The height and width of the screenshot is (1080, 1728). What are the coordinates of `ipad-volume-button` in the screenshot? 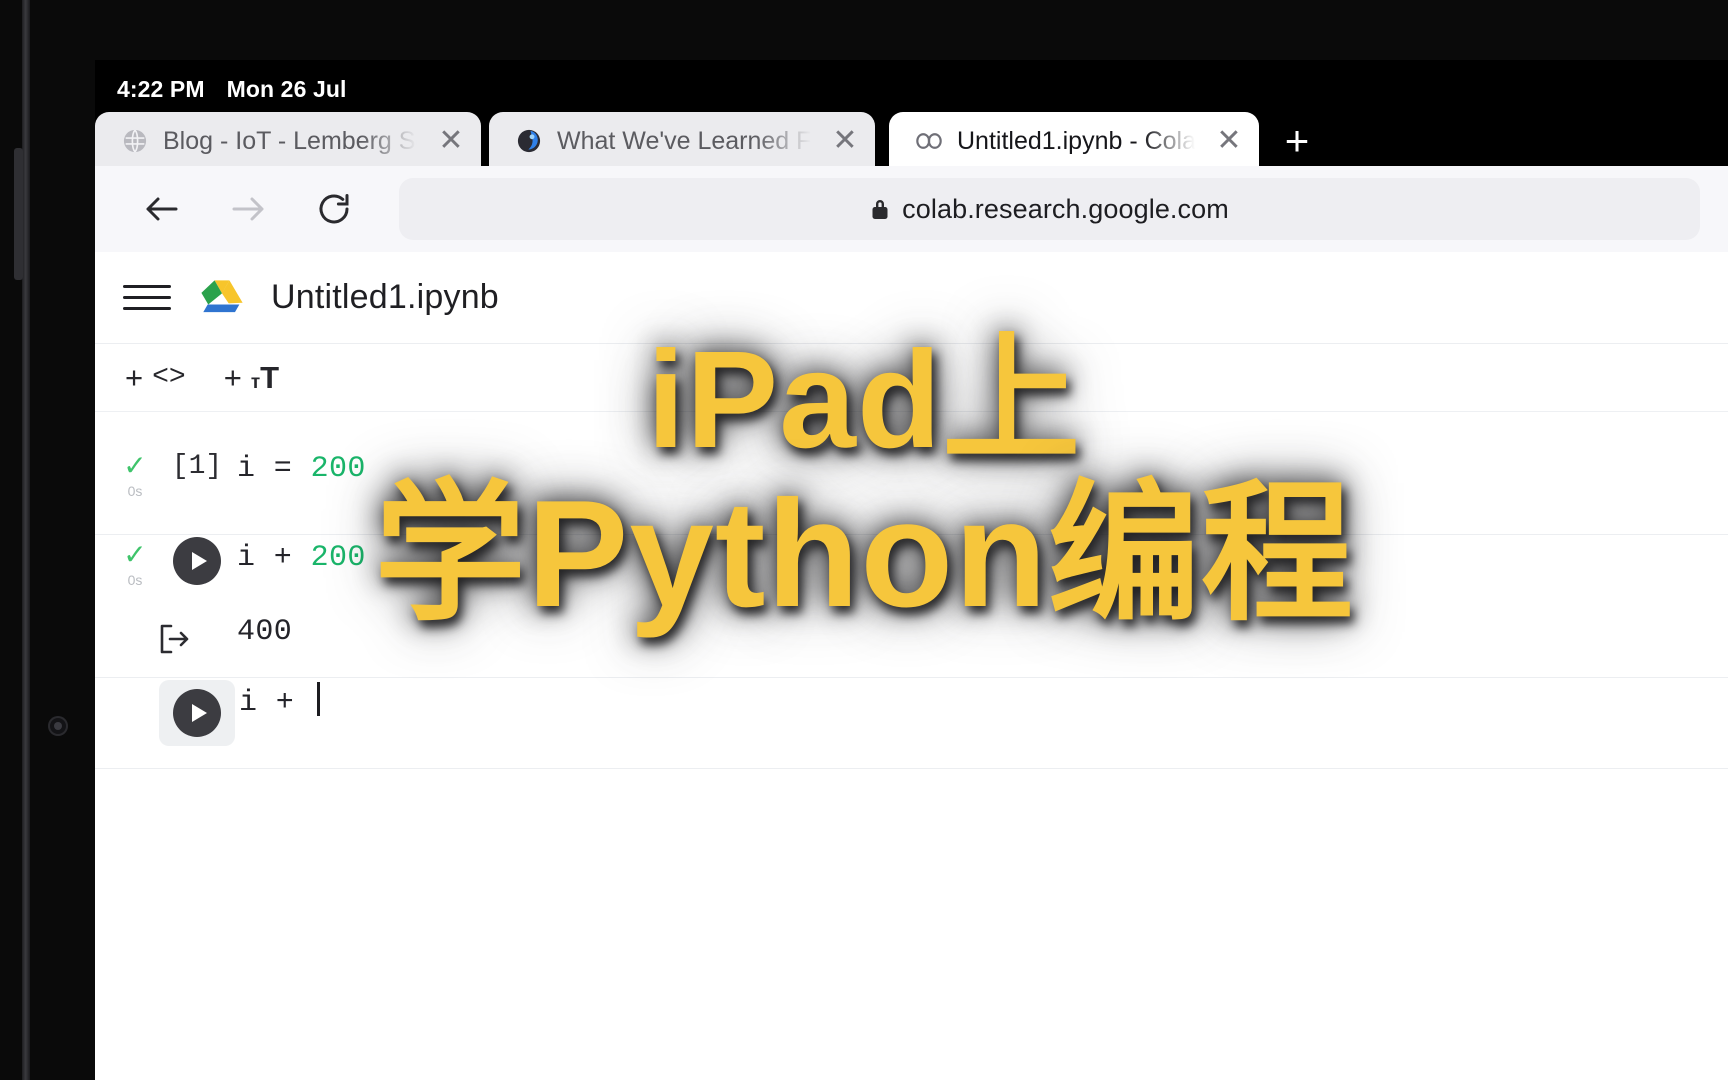 It's located at (18, 214).